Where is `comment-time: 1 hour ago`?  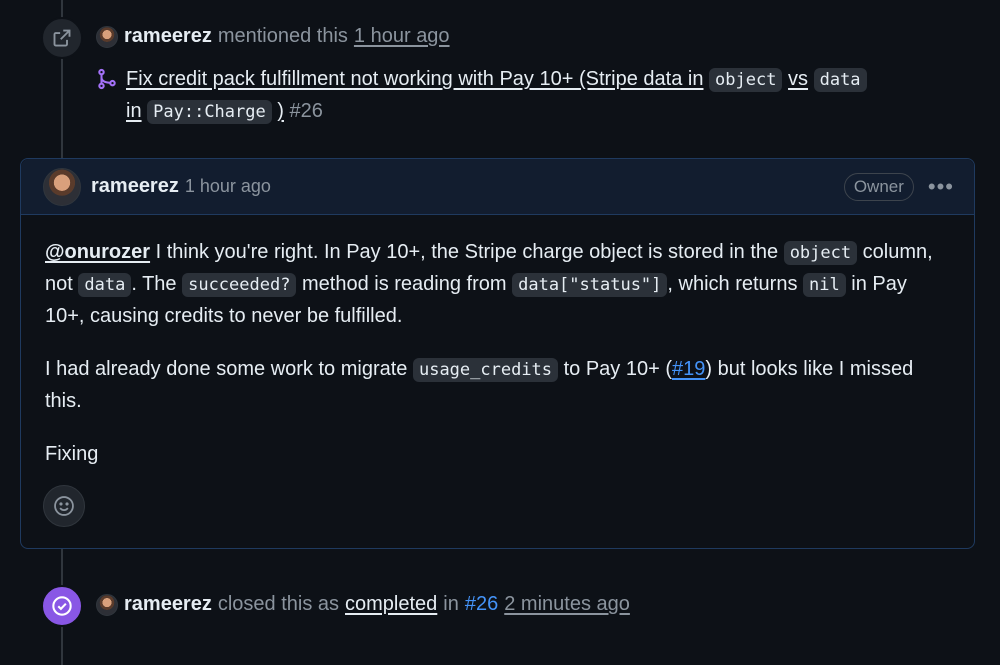 comment-time: 1 hour ago is located at coordinates (228, 186).